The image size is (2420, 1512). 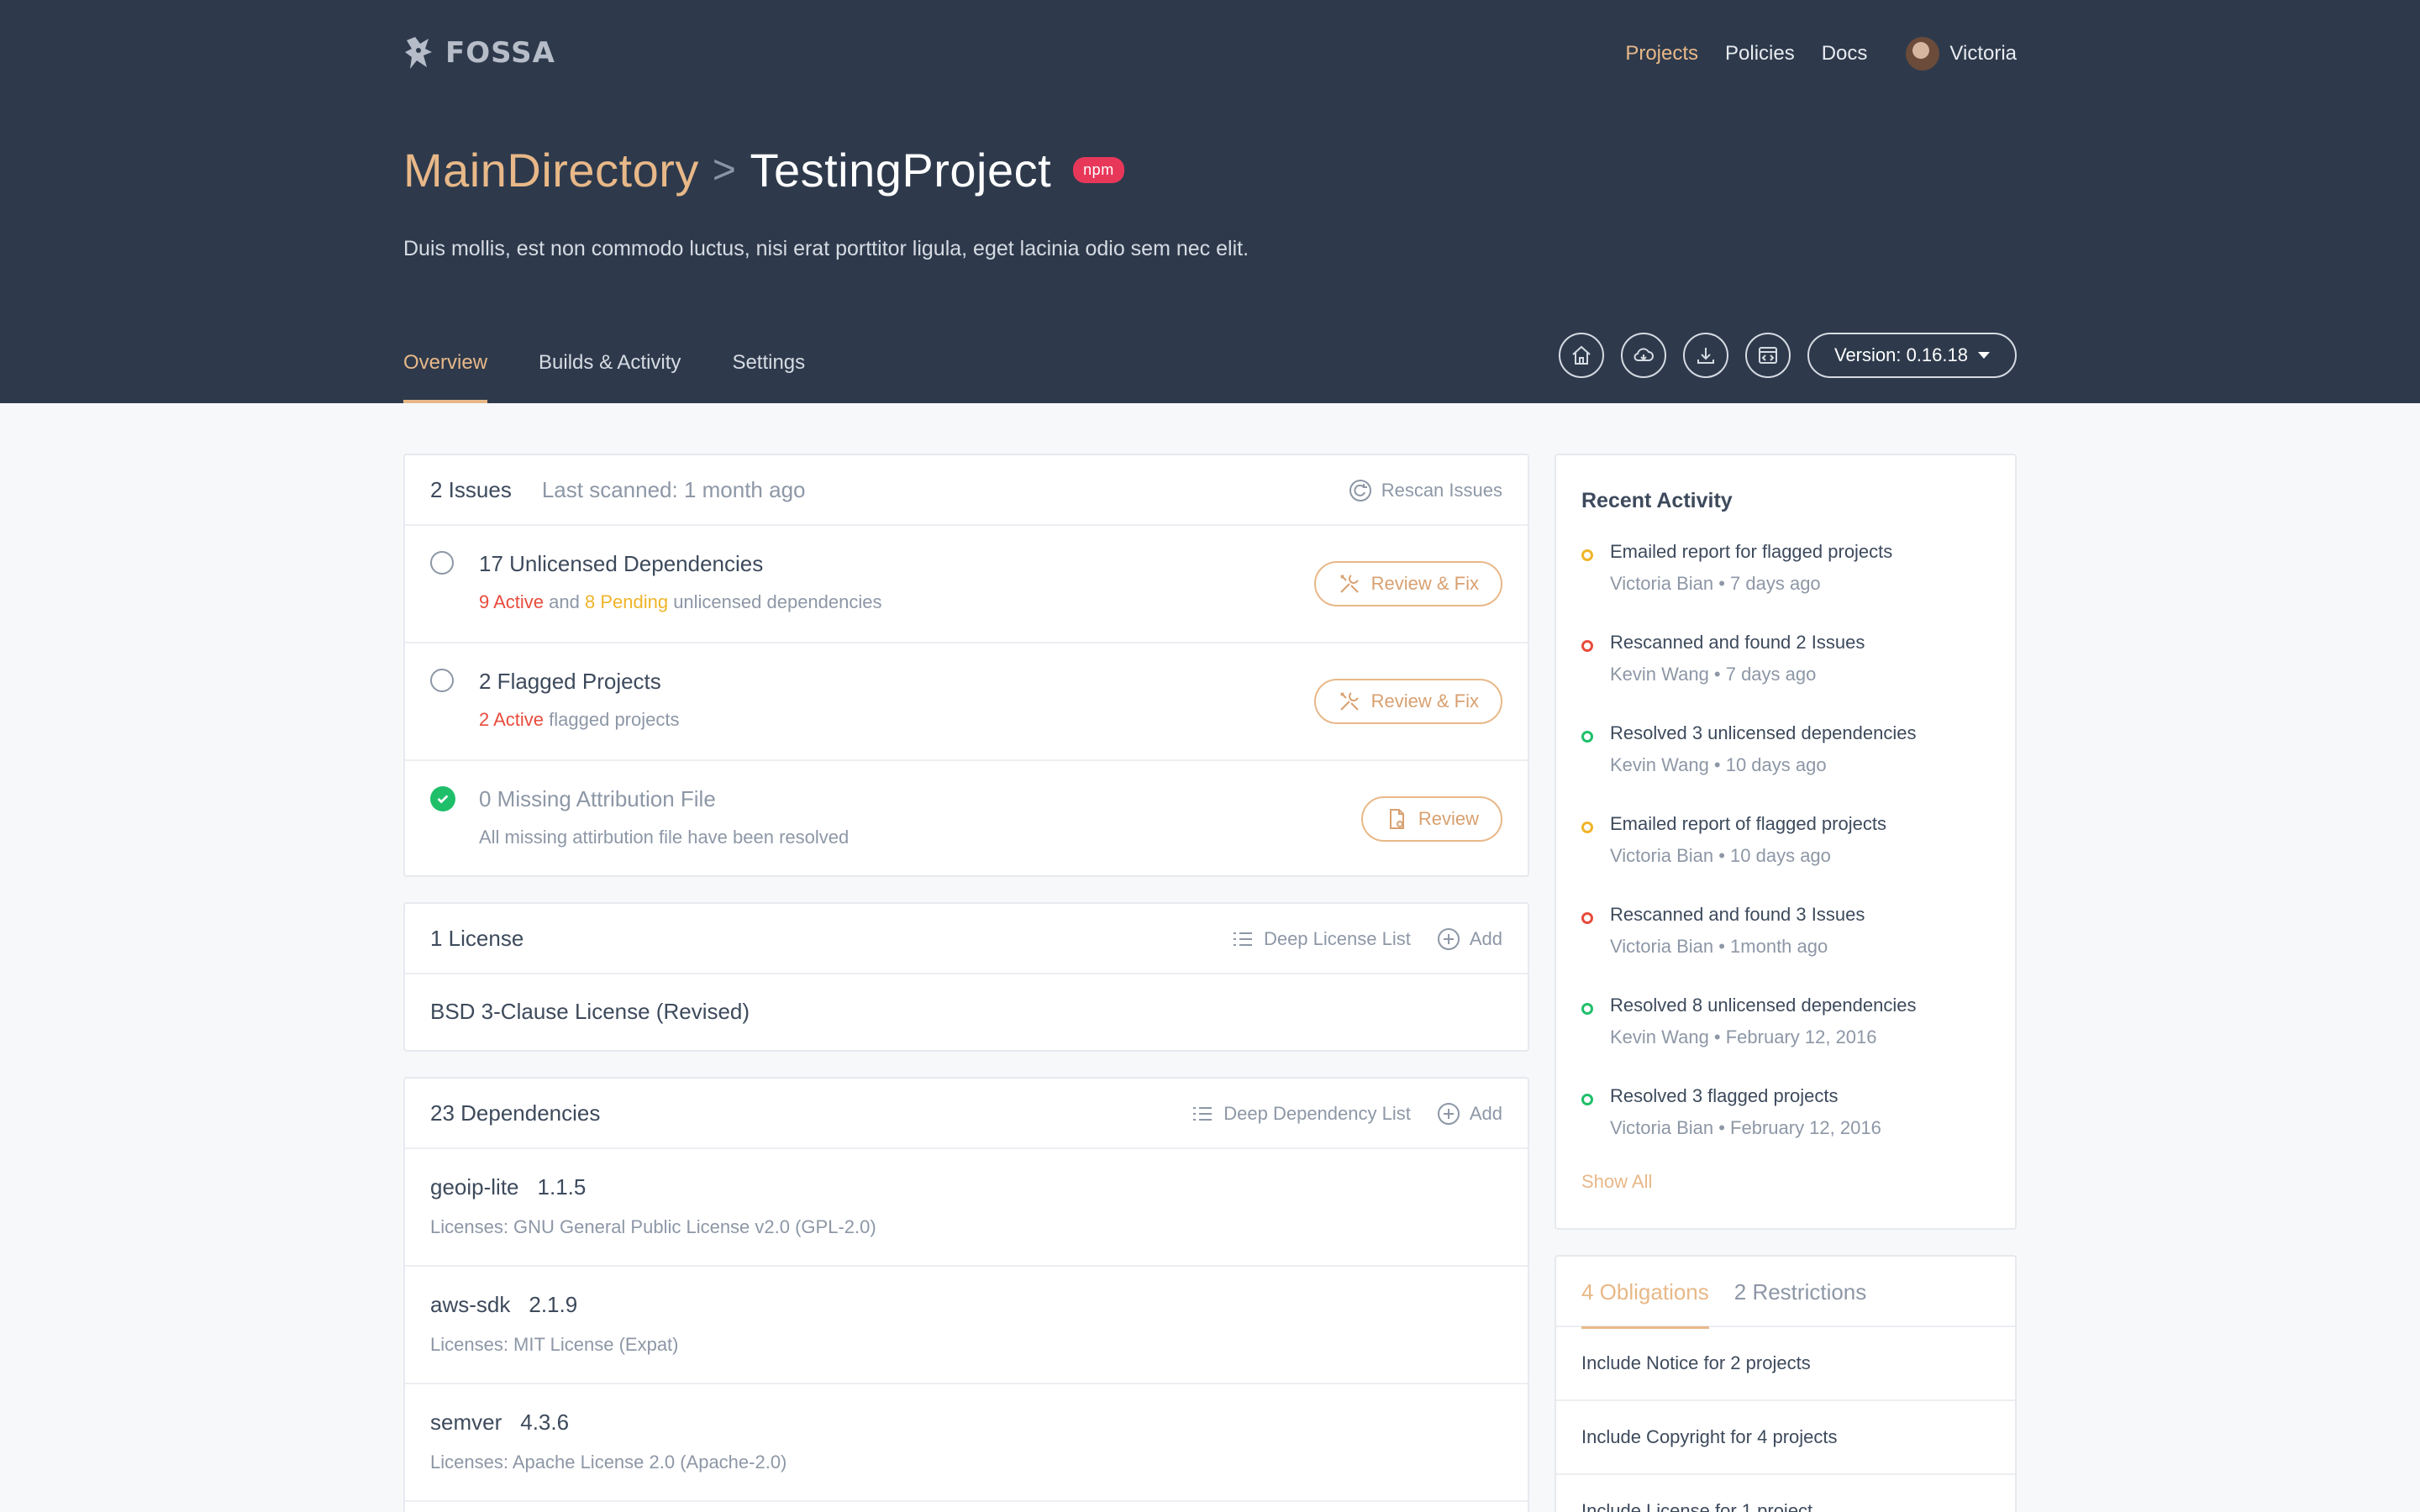 What do you see at coordinates (1715, 583) in the screenshot?
I see `activity-meta: Victoria Bian • 7 days ago` at bounding box center [1715, 583].